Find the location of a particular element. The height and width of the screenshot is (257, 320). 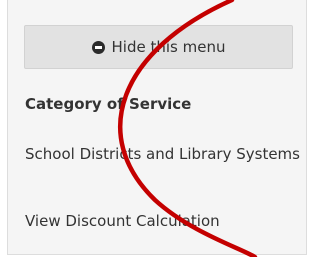

category-heading: Category of Service is located at coordinates (108, 104).